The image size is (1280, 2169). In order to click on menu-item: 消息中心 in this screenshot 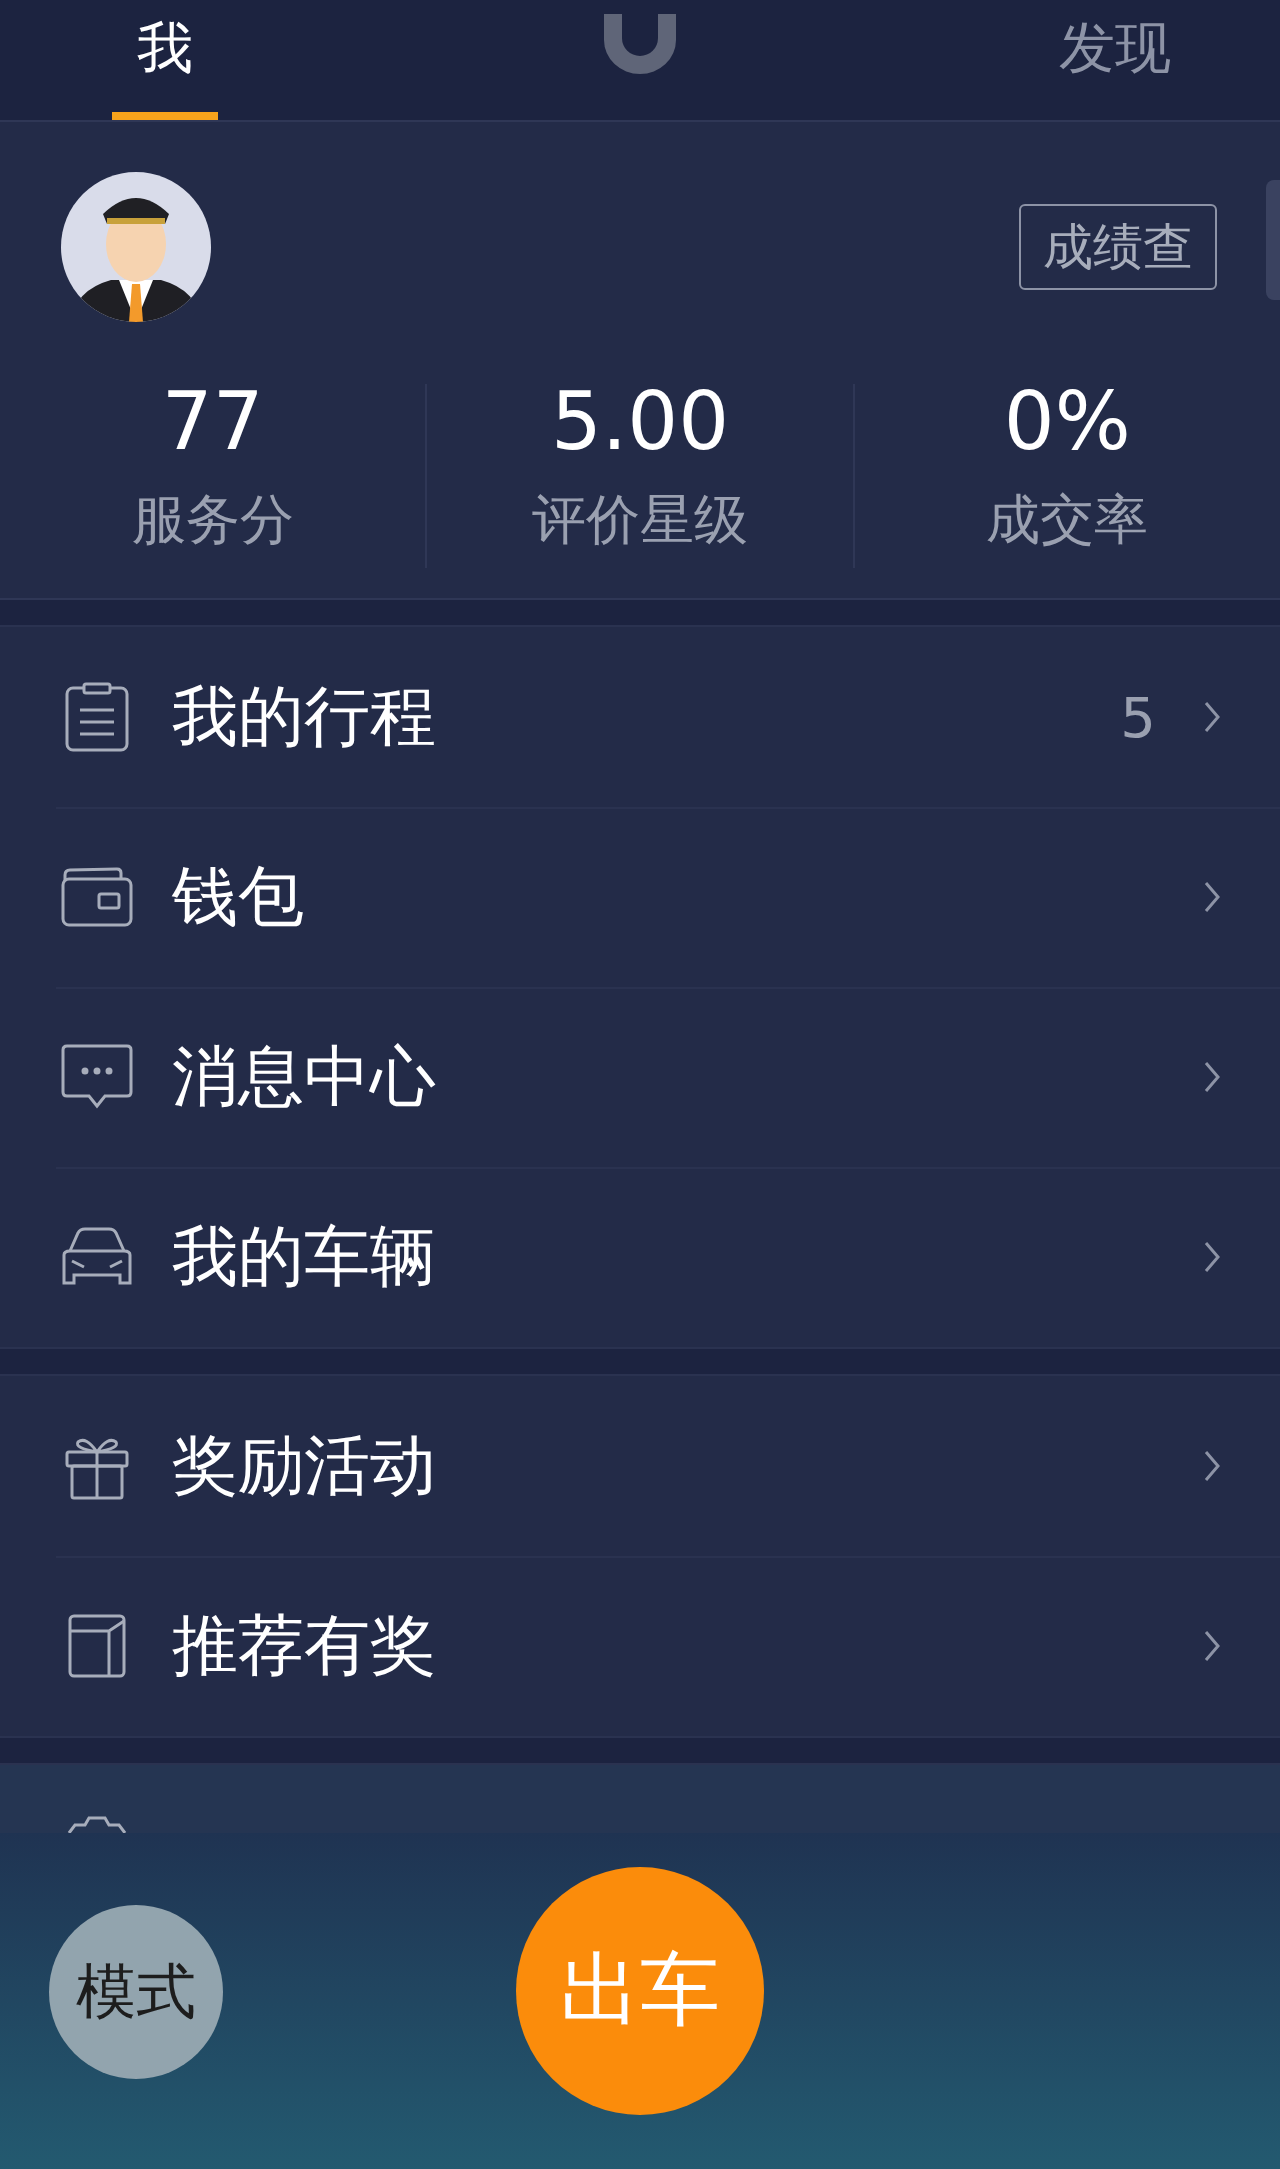, I will do `click(688, 1077)`.